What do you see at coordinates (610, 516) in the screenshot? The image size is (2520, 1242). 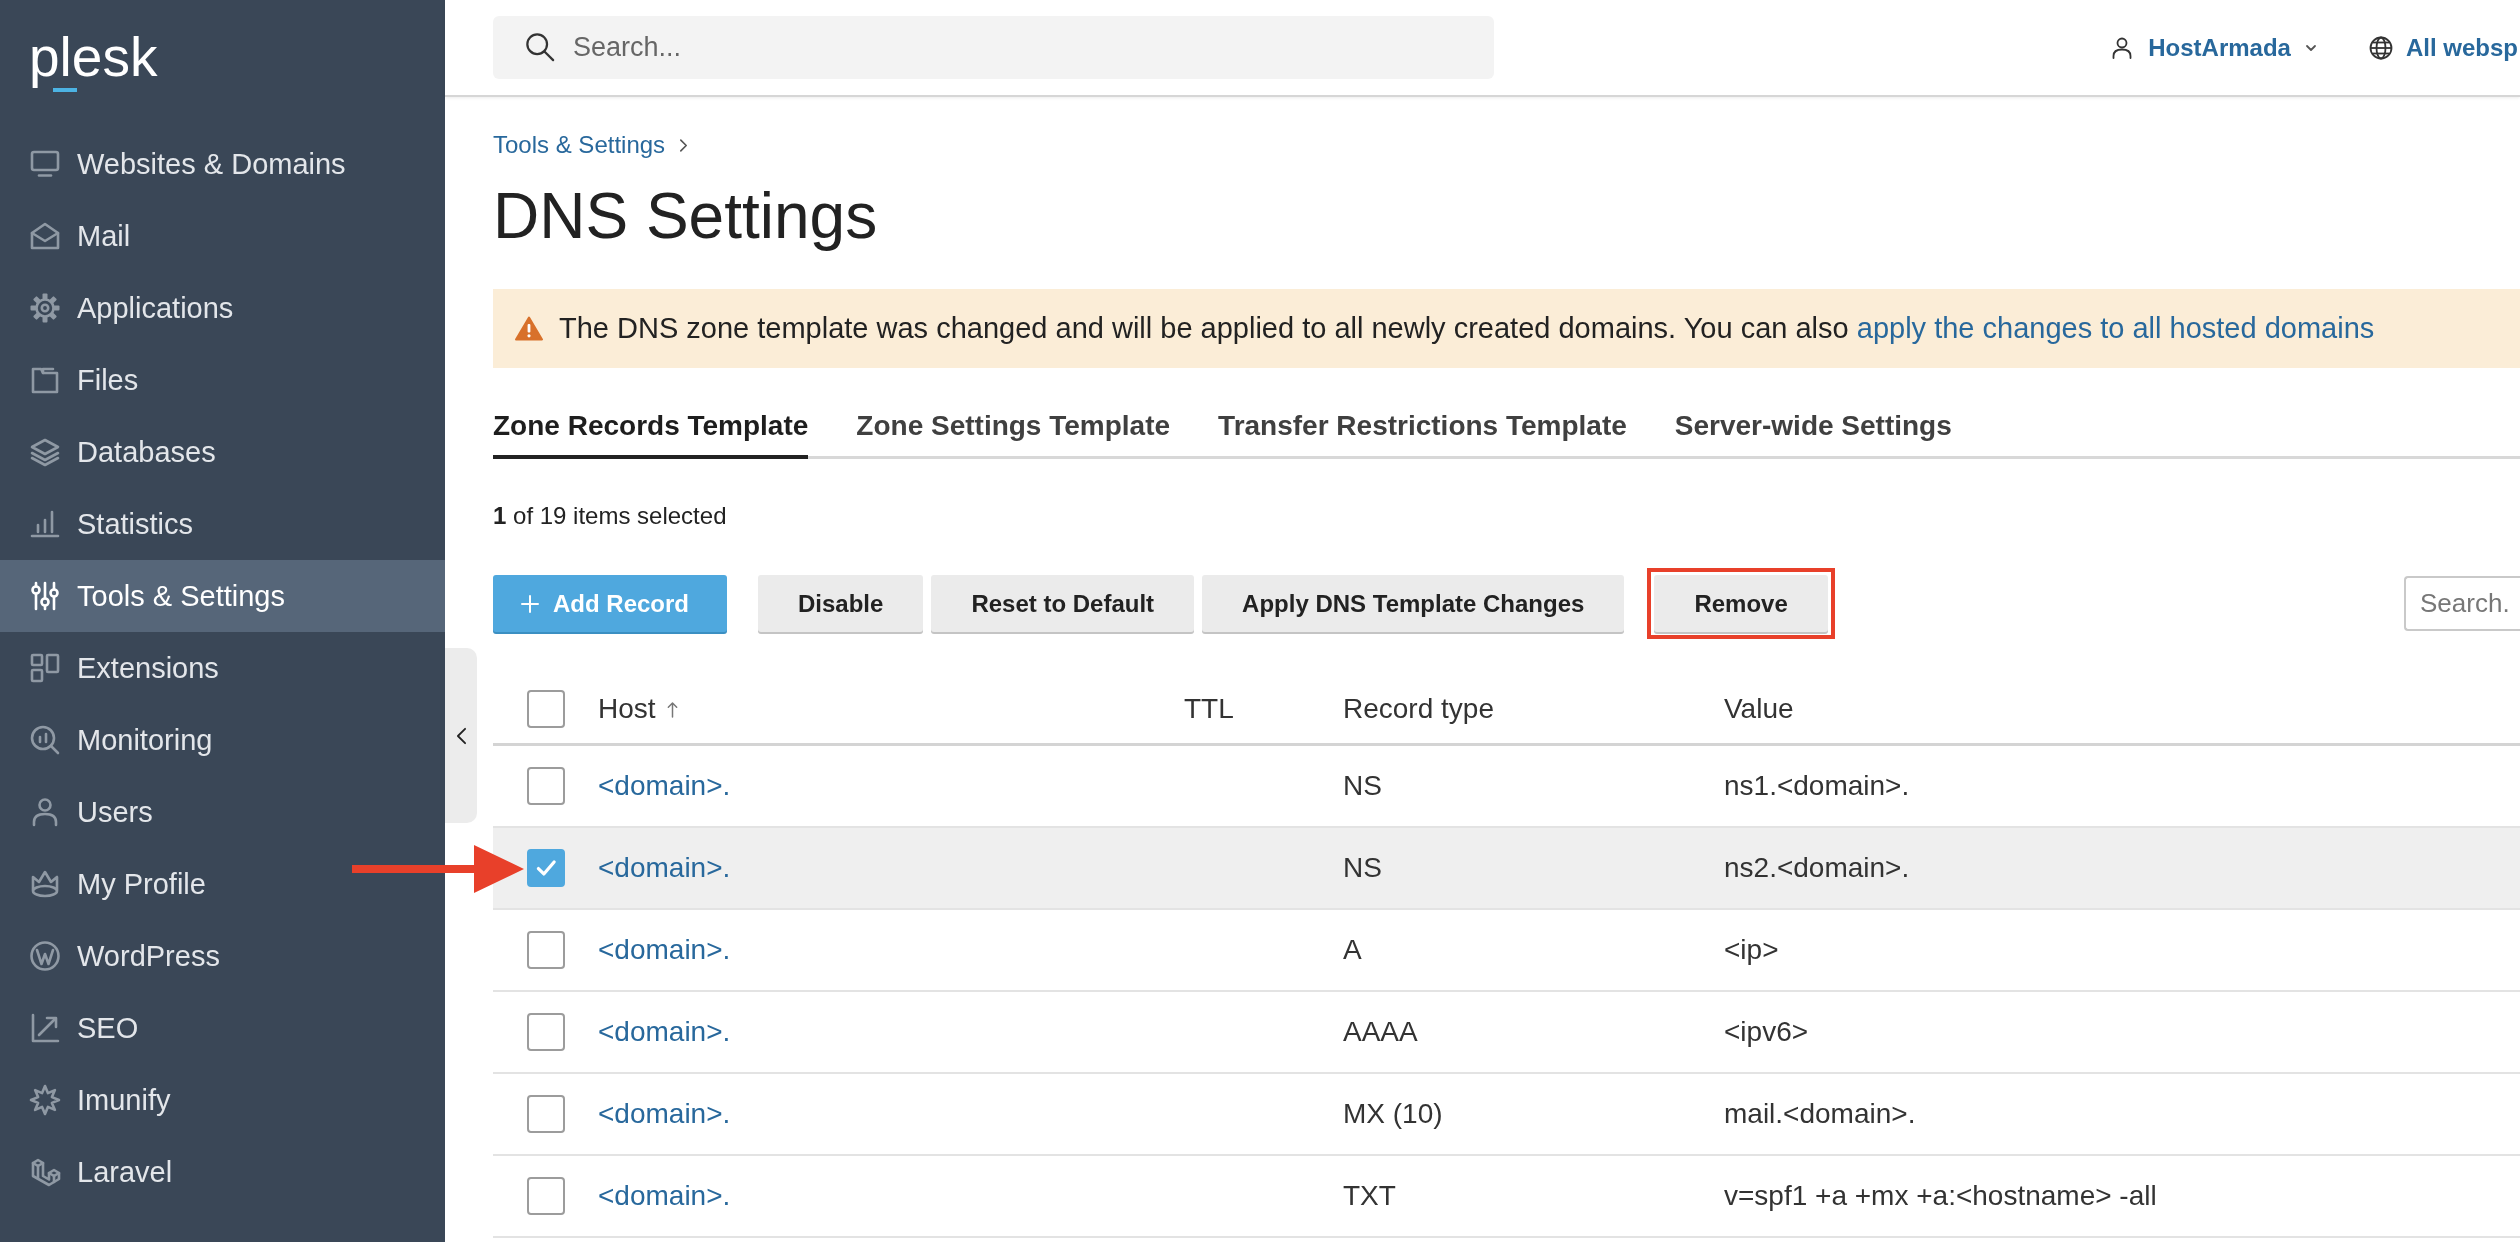 I see `selection-summary: 1 of 19 items selected` at bounding box center [610, 516].